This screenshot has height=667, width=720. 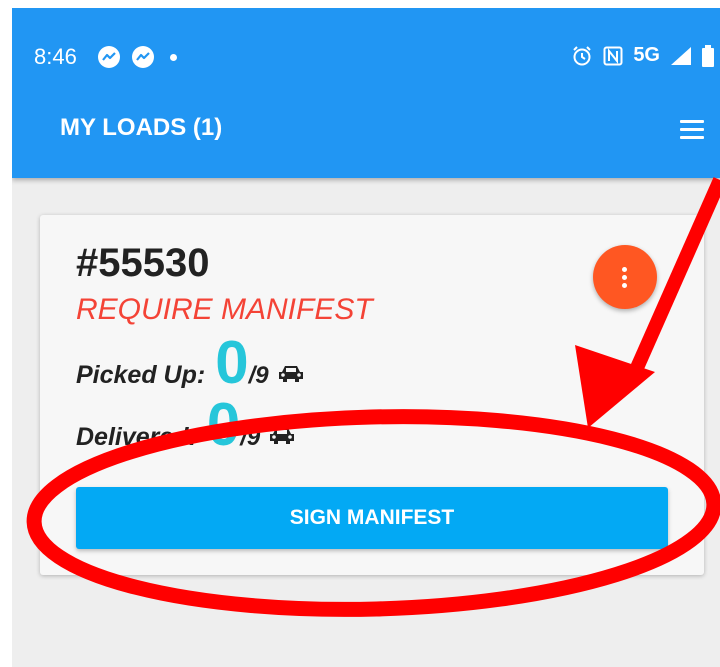 I want to click on load-status: REQUIRE MANIFEST, so click(x=224, y=309).